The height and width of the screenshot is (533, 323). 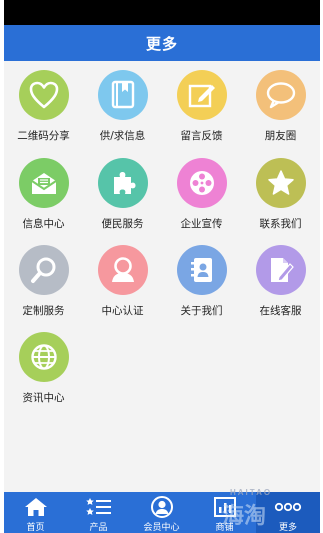 What do you see at coordinates (43, 357) in the screenshot?
I see `globe-icon` at bounding box center [43, 357].